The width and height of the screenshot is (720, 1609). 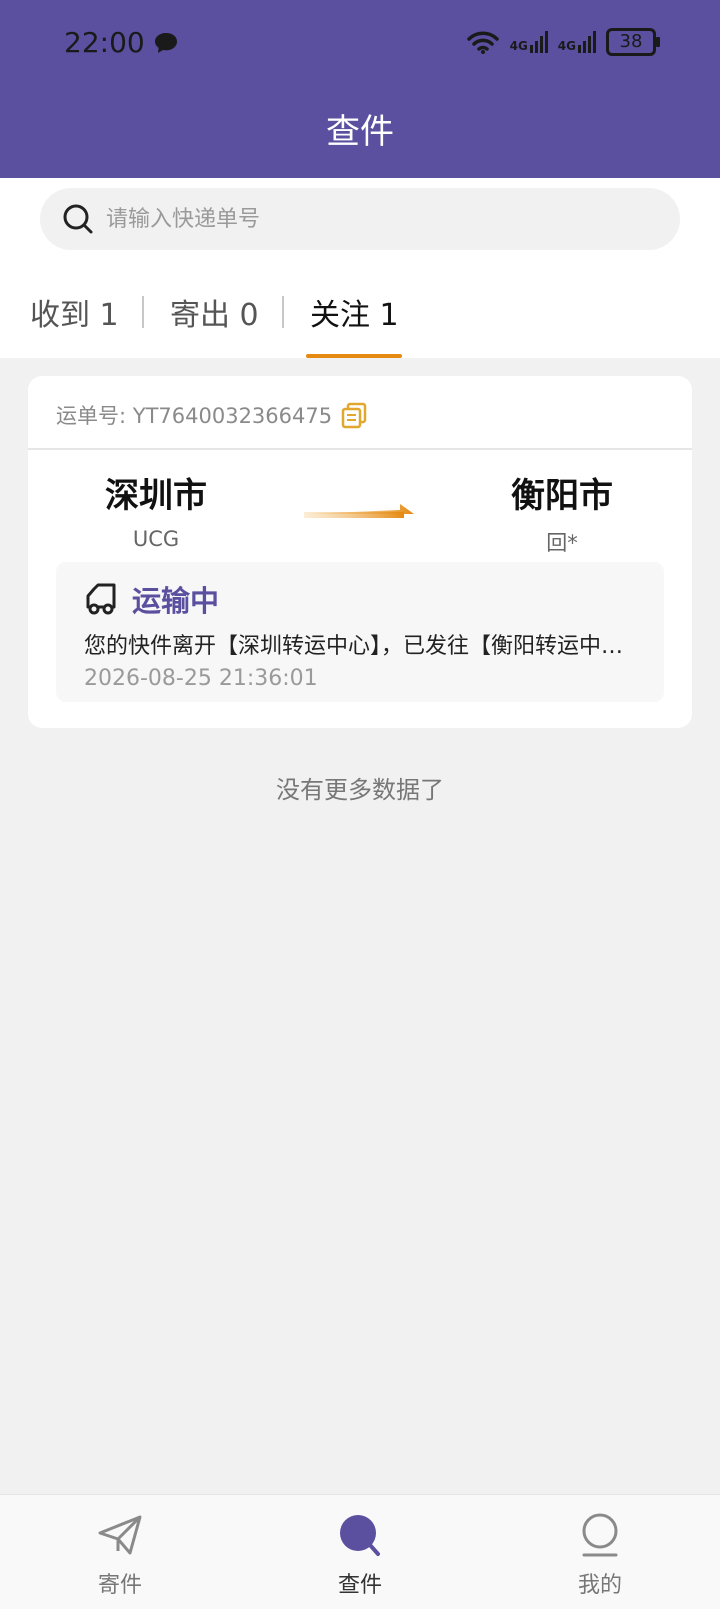 What do you see at coordinates (120, 1535) in the screenshot?
I see `send-icon` at bounding box center [120, 1535].